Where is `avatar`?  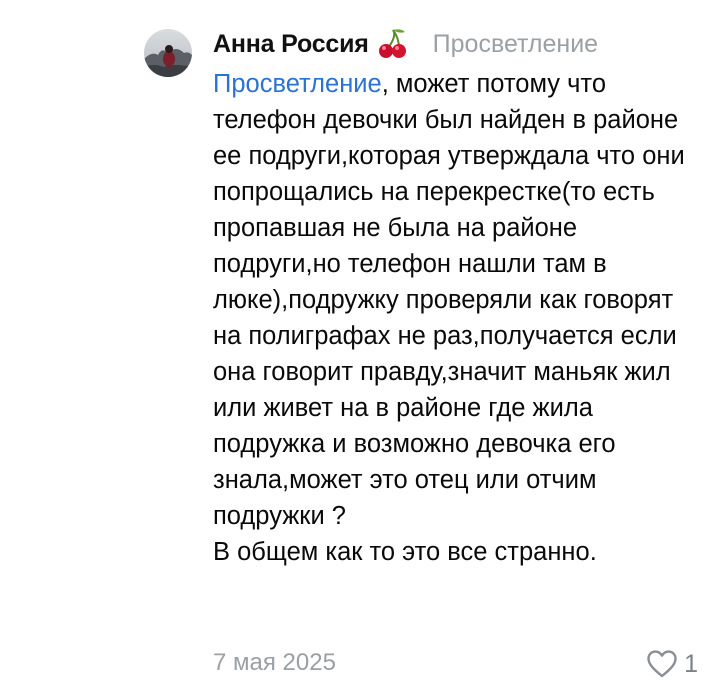
avatar is located at coordinates (168, 53).